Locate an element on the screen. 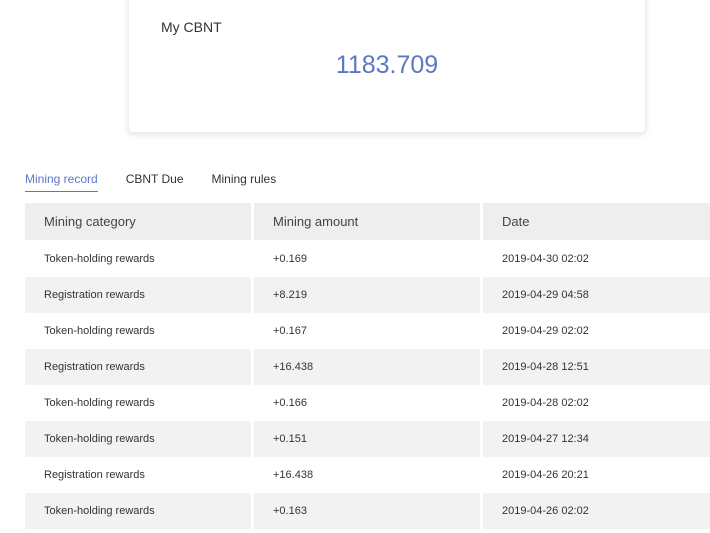 This screenshot has width=710, height=533. table-header-row: Mining category Mining amount Date is located at coordinates (367, 221).